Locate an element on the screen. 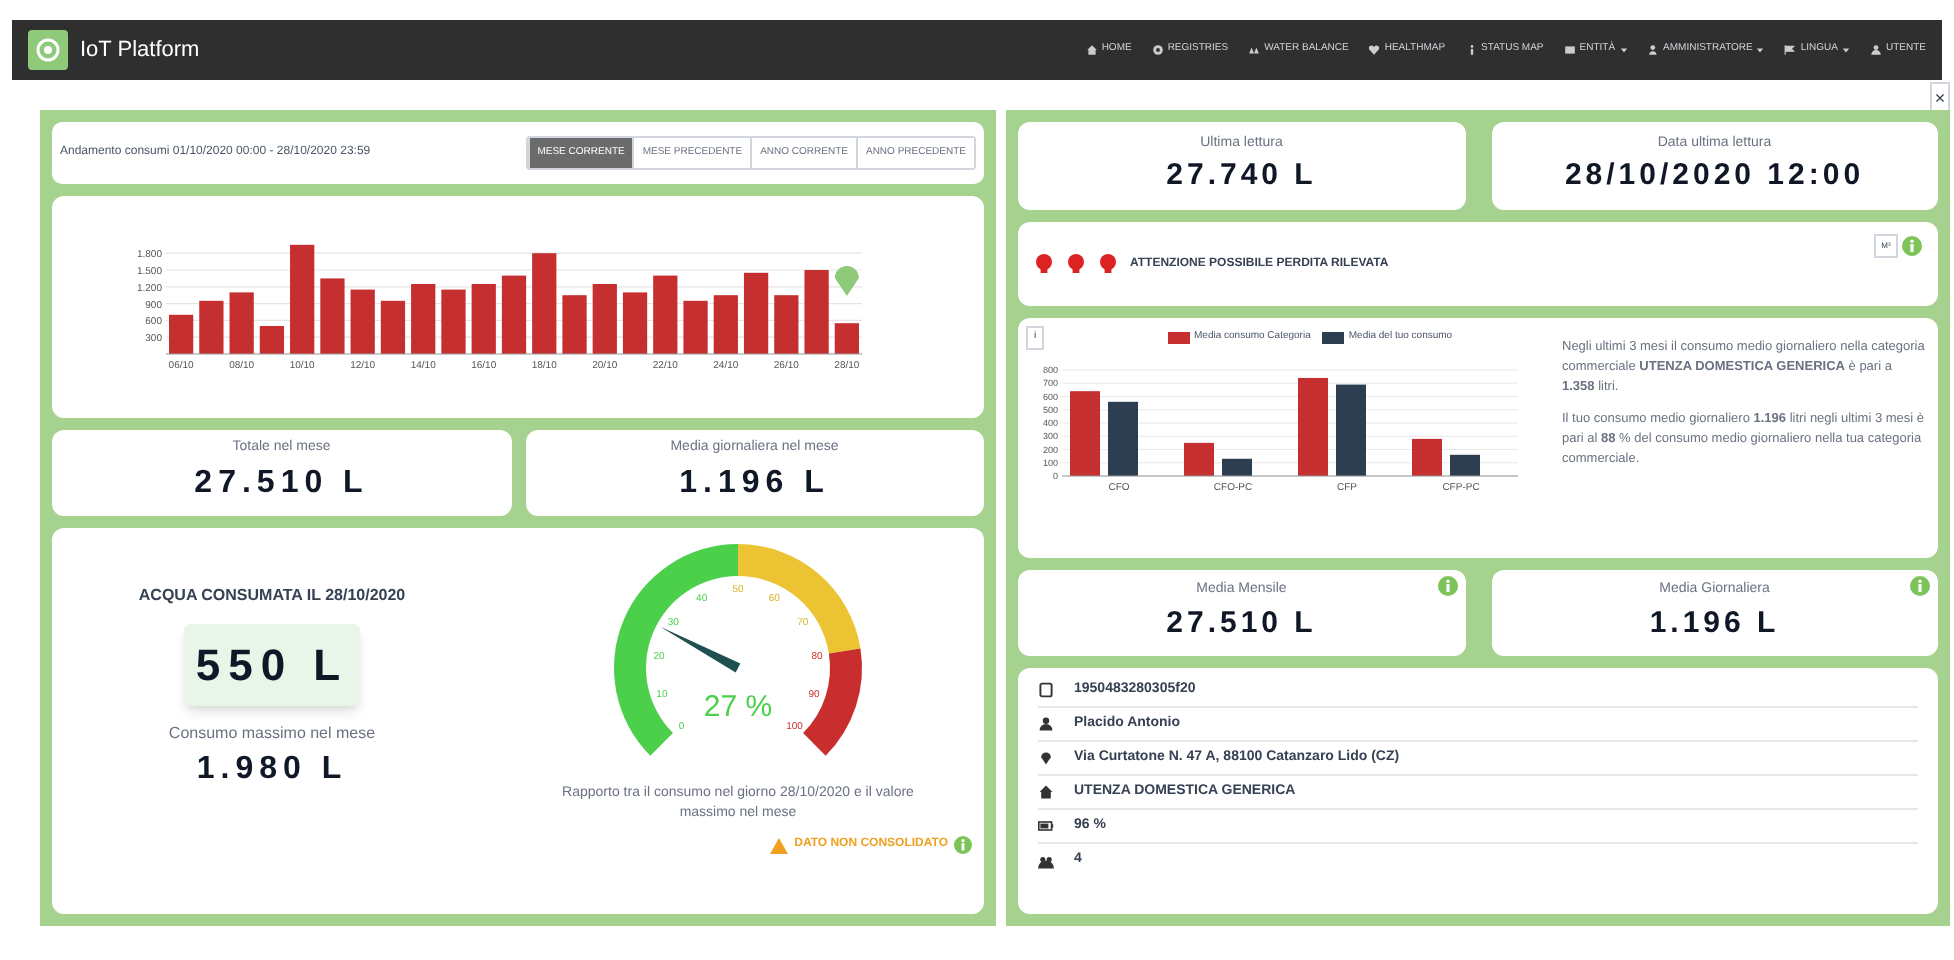 The height and width of the screenshot is (960, 1954). stat-value: 27.740 L is located at coordinates (1241, 176).